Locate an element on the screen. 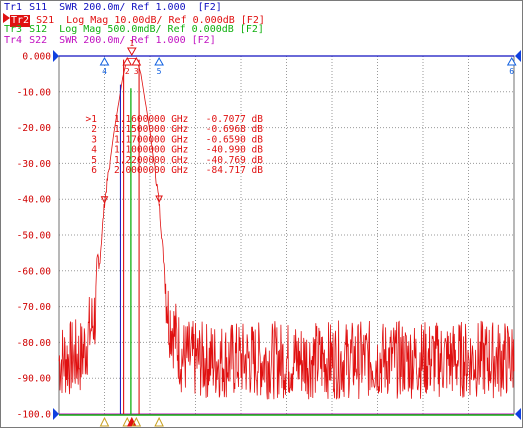 The height and width of the screenshot is (428, 523). marker-4-label: 4 is located at coordinates (104, 71).